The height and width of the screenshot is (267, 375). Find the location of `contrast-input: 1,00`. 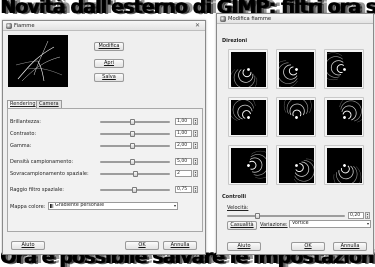

contrast-input: 1,00 is located at coordinates (183, 133).